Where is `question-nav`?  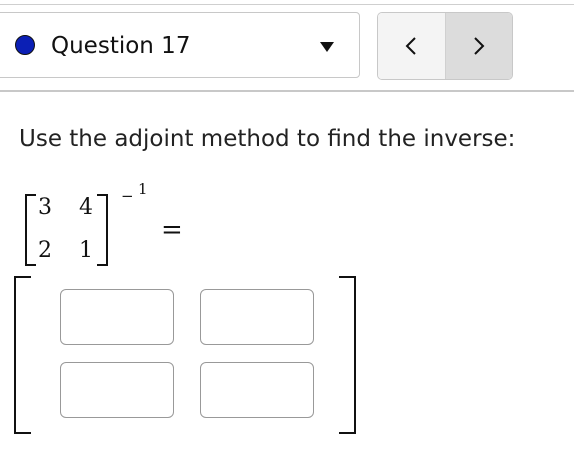 question-nav is located at coordinates (445, 46).